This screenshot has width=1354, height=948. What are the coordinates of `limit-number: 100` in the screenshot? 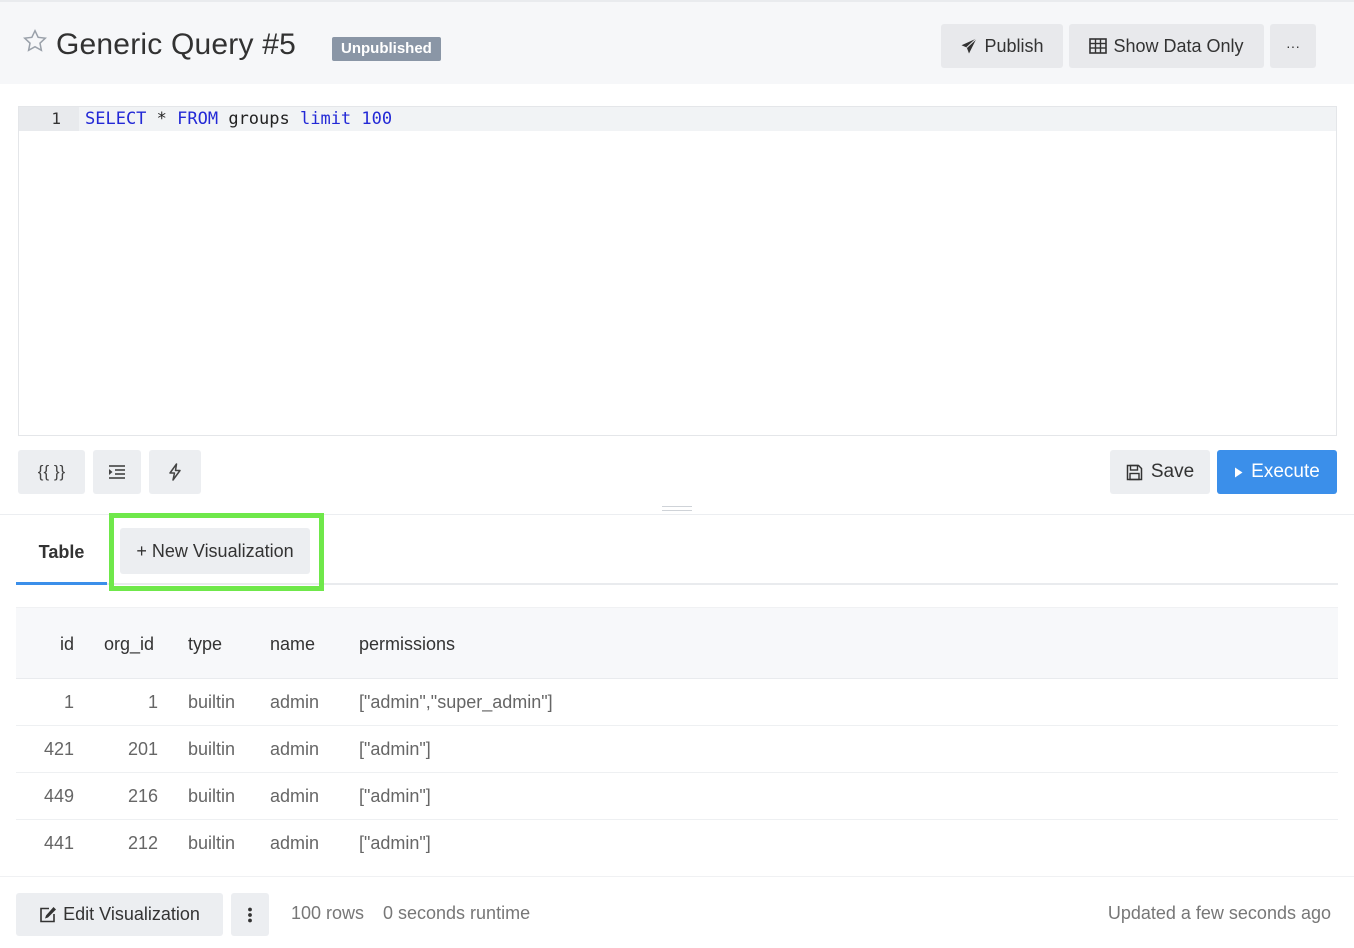 It's located at (377, 119).